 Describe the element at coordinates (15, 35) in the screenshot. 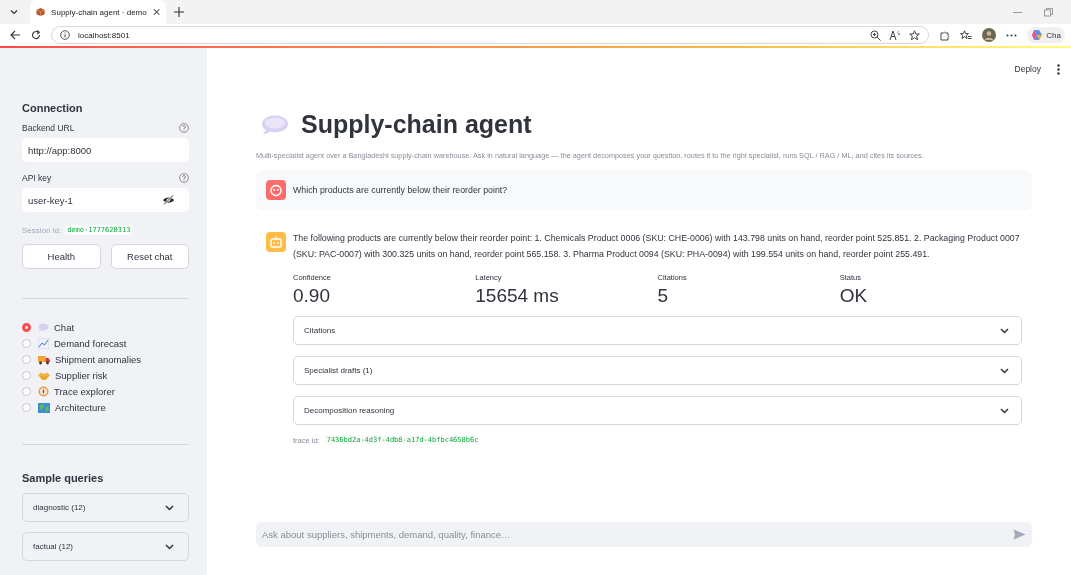

I see `back-icon` at that location.